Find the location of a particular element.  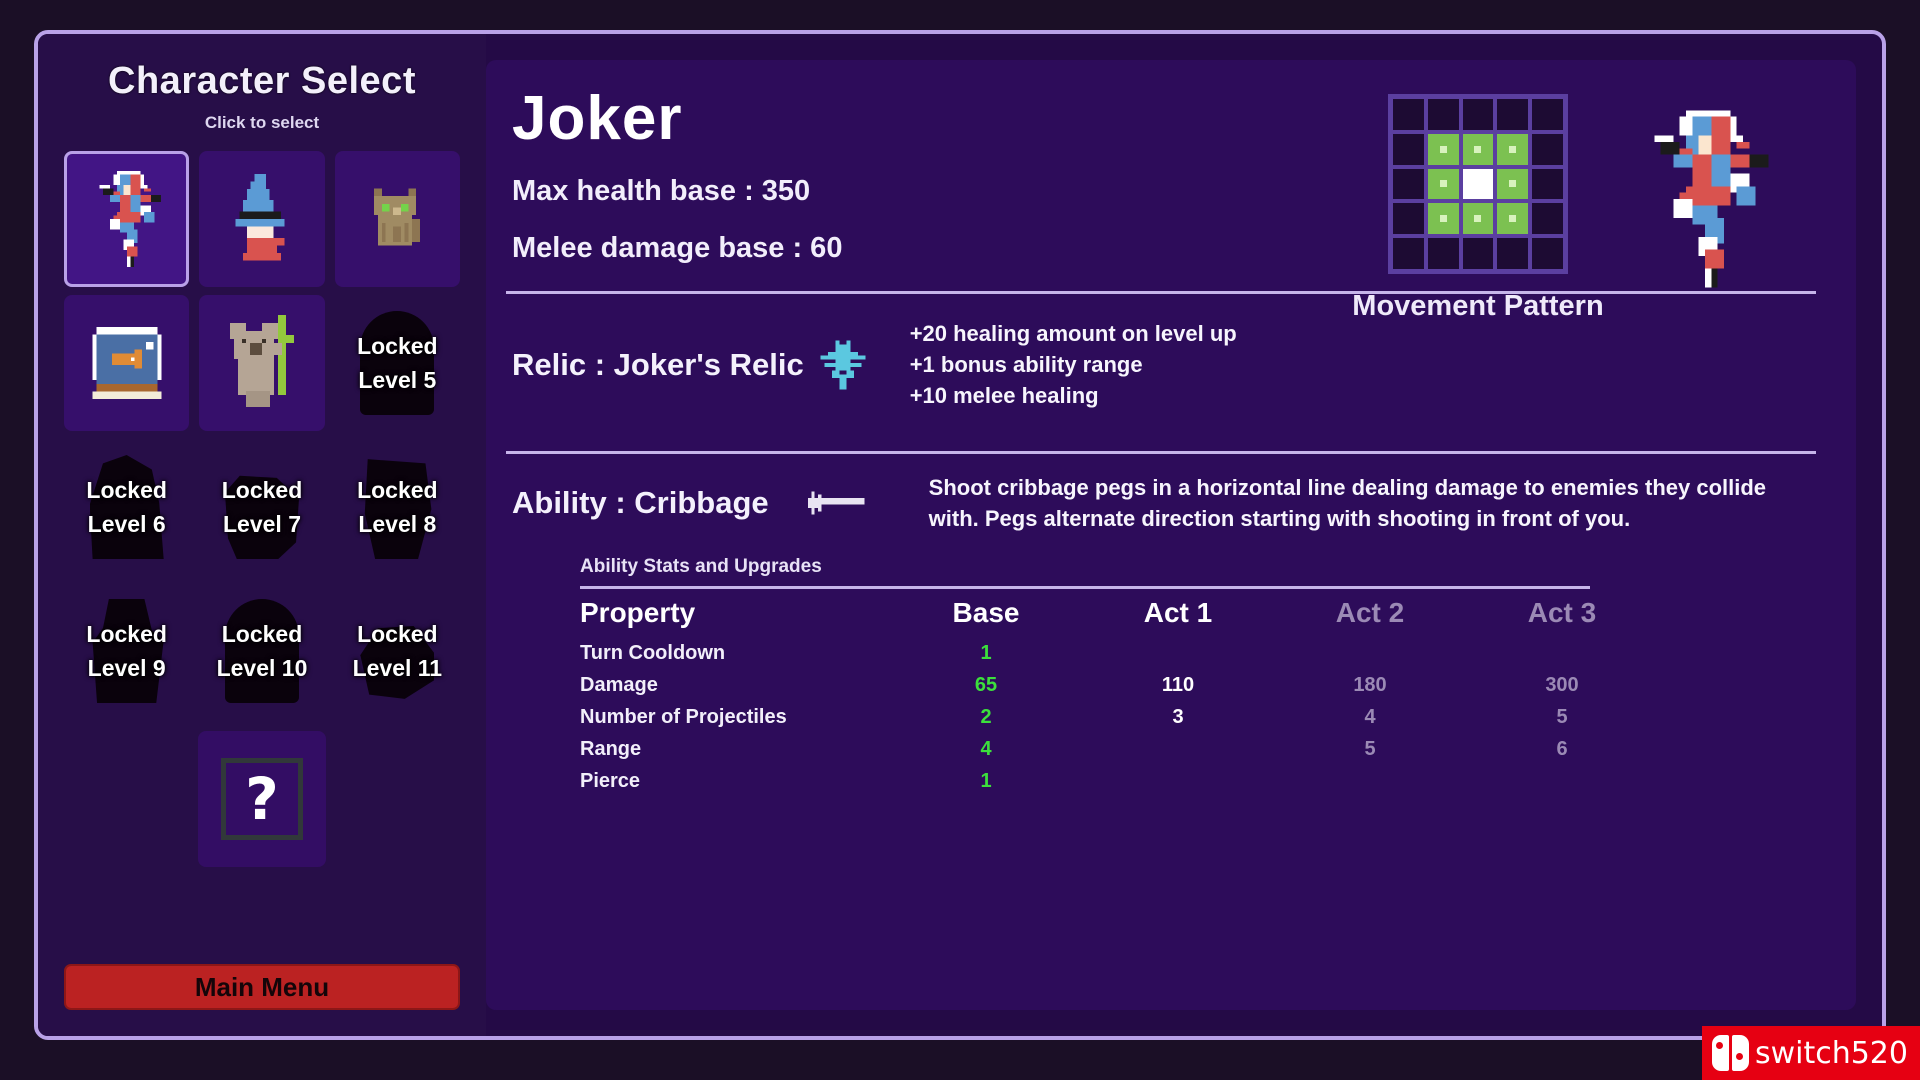

locked-label: Locked Level 7 is located at coordinates (262, 507).